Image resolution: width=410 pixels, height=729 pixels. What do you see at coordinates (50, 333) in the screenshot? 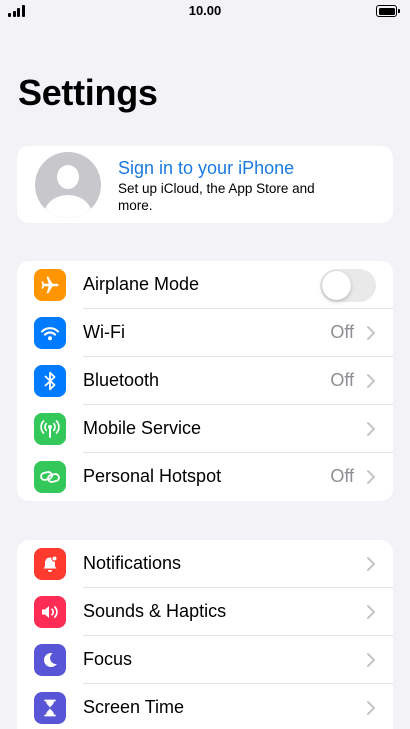
I see `wifi-icon` at bounding box center [50, 333].